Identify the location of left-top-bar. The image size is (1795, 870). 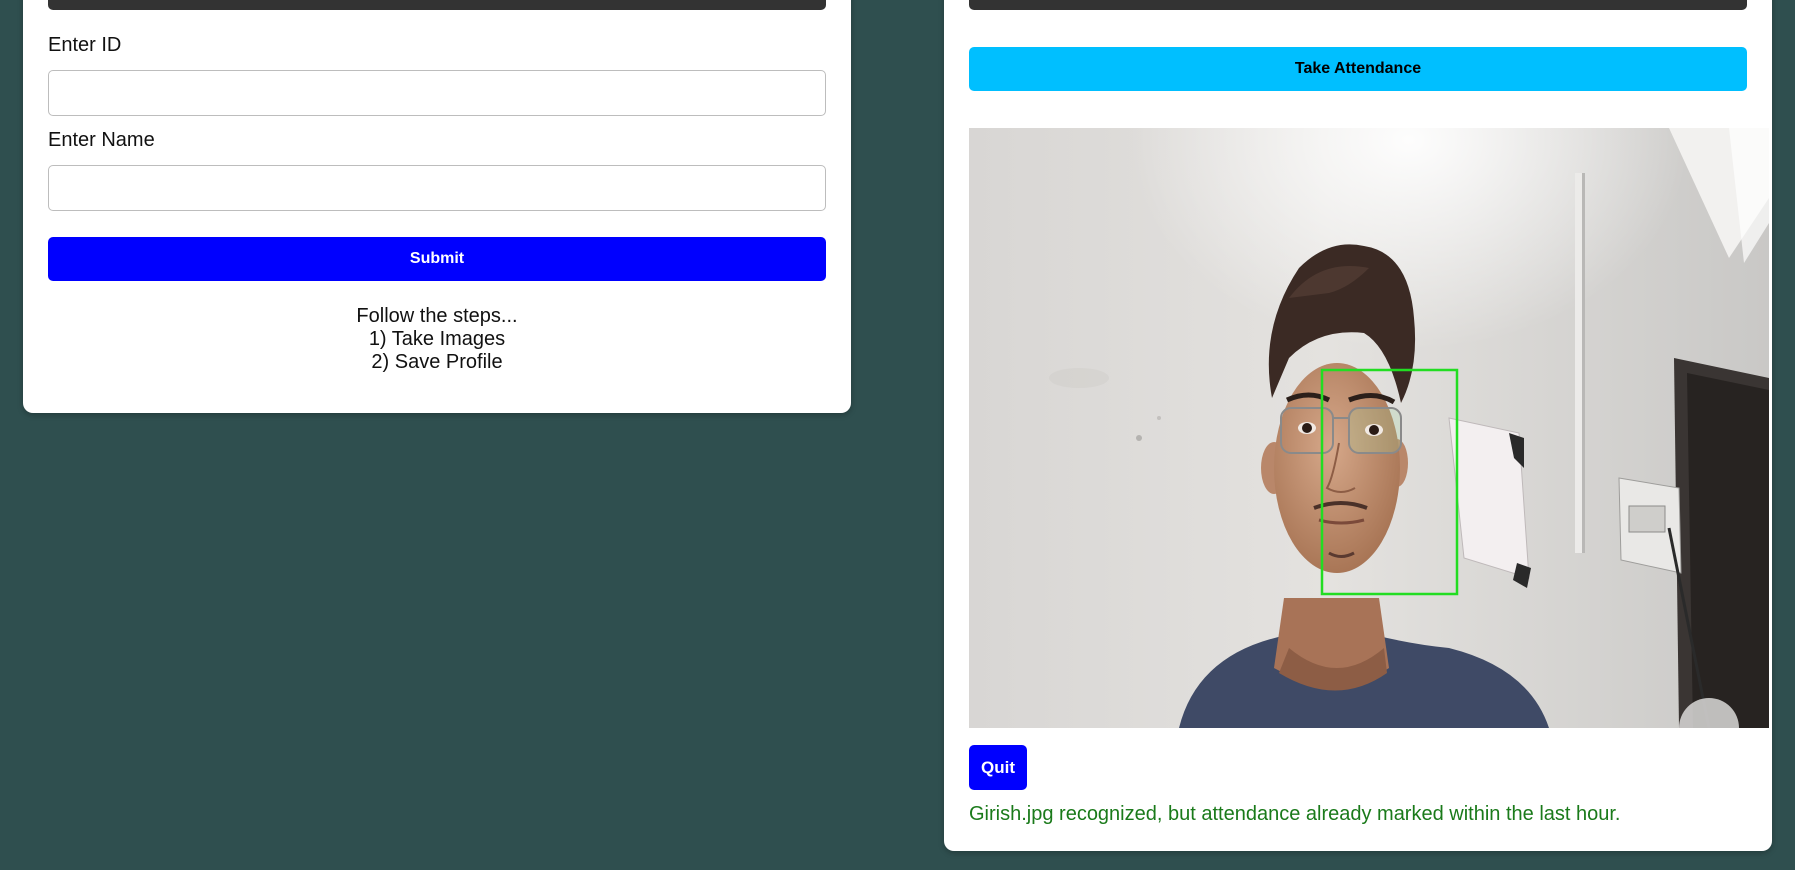
(437, 5).